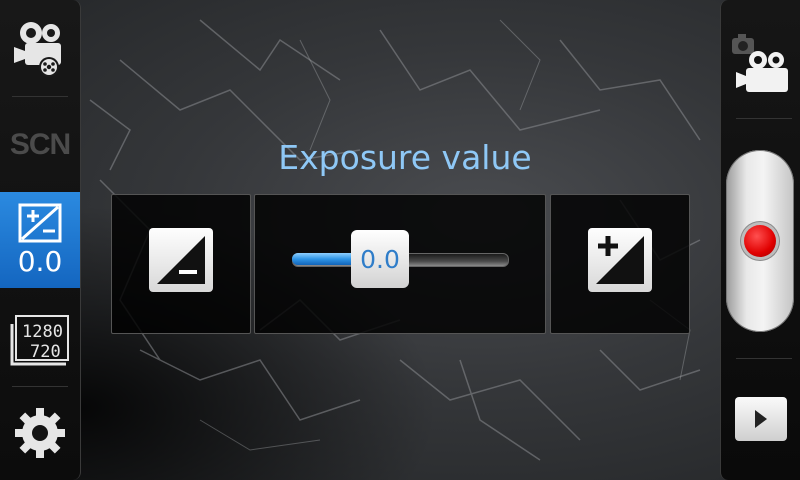 Image resolution: width=800 pixels, height=480 pixels. Describe the element at coordinates (45, 352) in the screenshot. I see `resolution-height-text: 720` at that location.